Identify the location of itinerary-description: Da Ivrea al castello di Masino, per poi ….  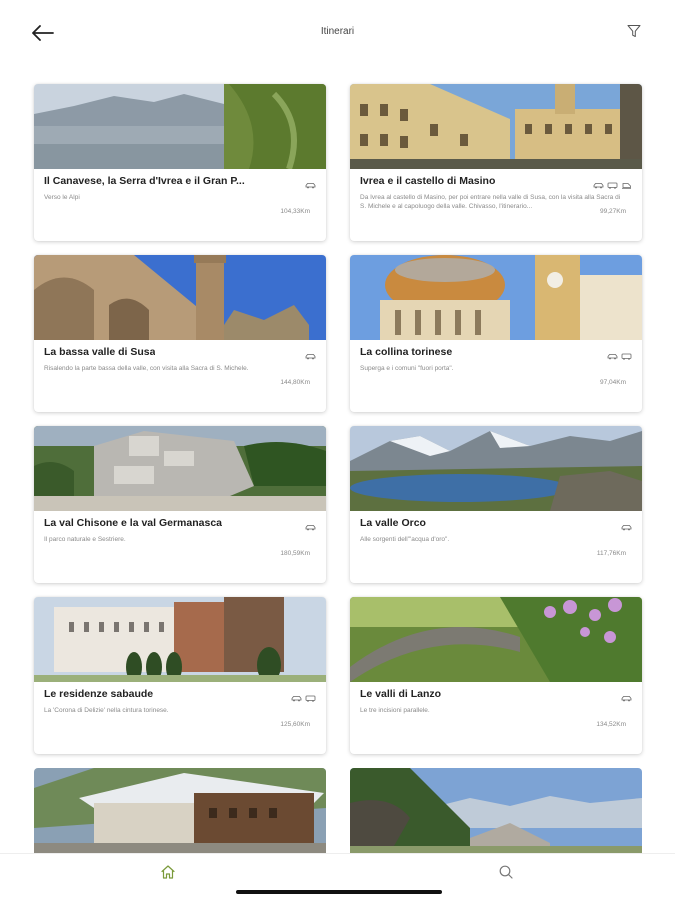
(490, 202).